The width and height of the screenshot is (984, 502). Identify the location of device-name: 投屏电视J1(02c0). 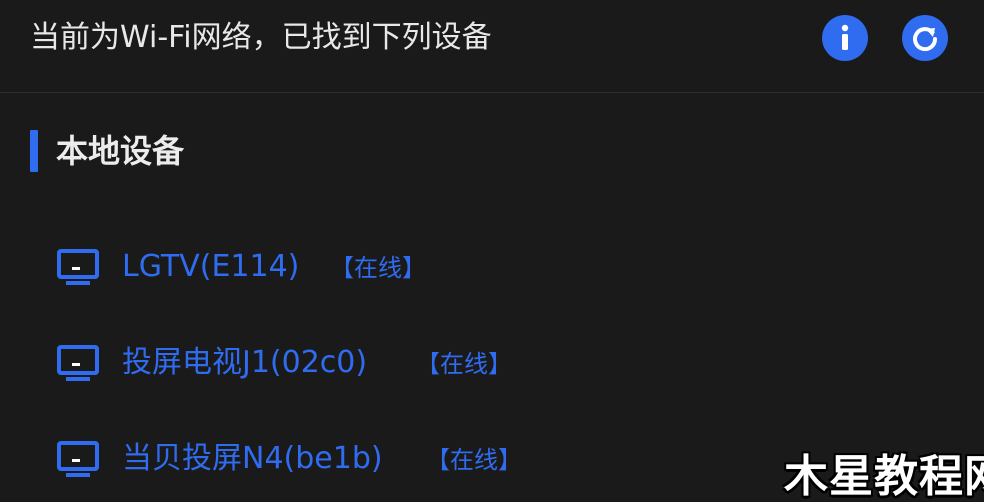
(245, 362).